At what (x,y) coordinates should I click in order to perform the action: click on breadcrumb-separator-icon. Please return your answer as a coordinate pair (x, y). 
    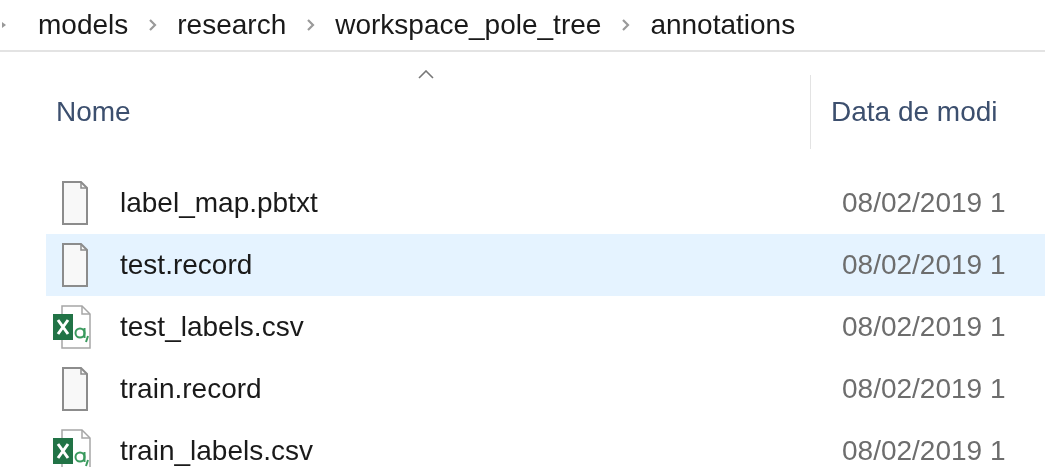
    Looking at the image, I should click on (4, 25).